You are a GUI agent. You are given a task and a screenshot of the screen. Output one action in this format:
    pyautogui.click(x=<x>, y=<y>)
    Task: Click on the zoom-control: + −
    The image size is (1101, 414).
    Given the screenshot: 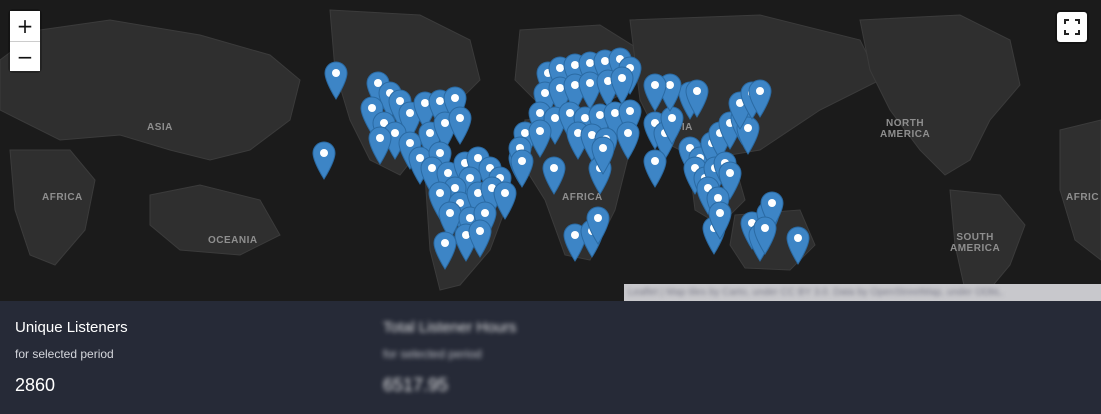 What is the action you would take?
    pyautogui.click(x=25, y=41)
    